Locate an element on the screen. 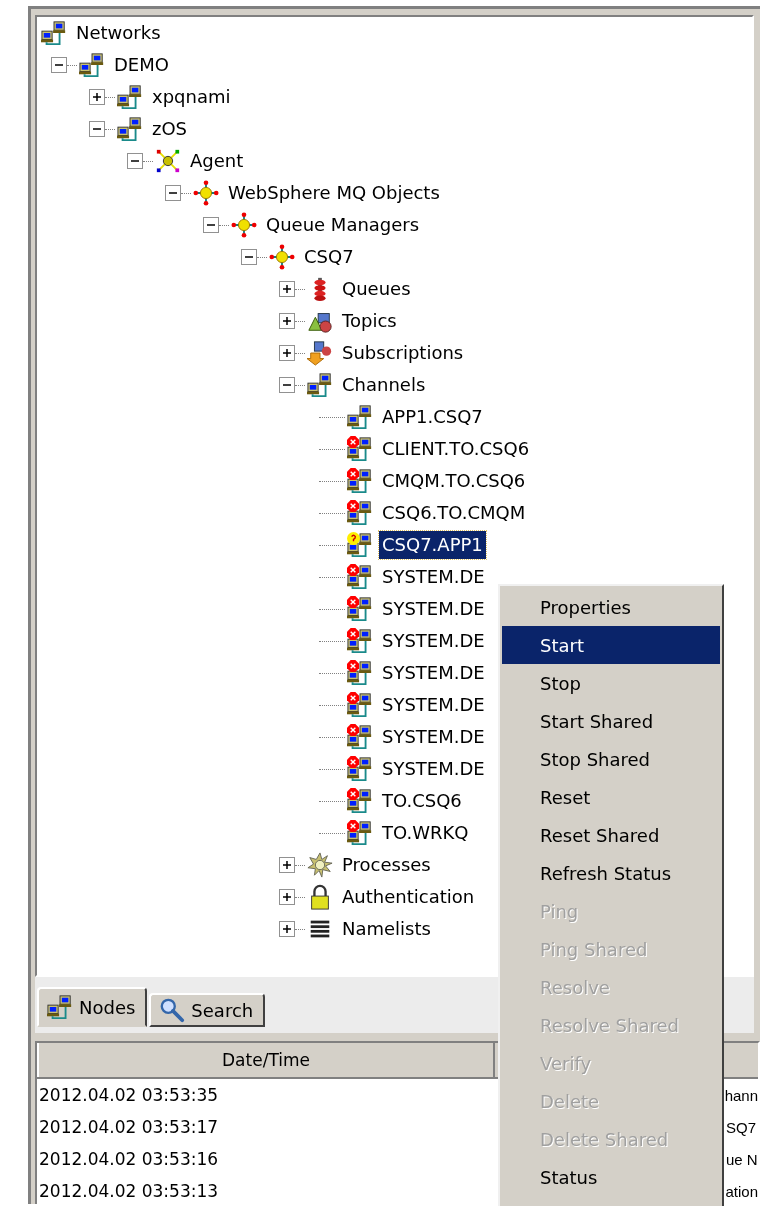  tab: Search is located at coordinates (207, 1010).